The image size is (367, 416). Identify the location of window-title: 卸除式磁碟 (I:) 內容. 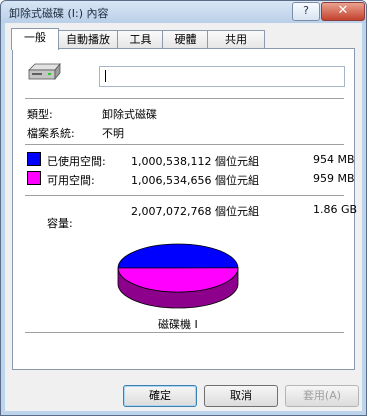
(59, 13).